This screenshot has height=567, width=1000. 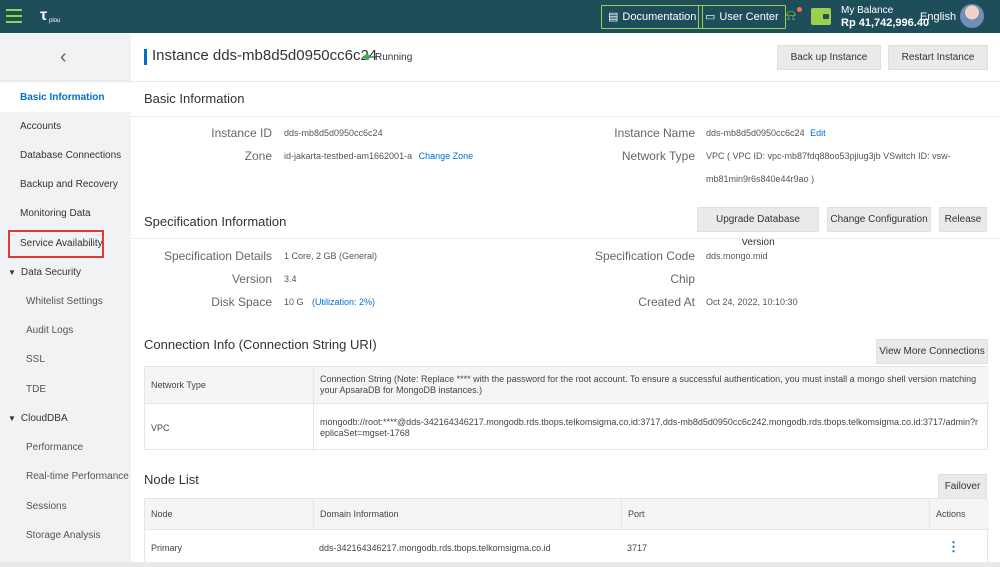 I want to click on bell-icon: ⍾, so click(x=794, y=15).